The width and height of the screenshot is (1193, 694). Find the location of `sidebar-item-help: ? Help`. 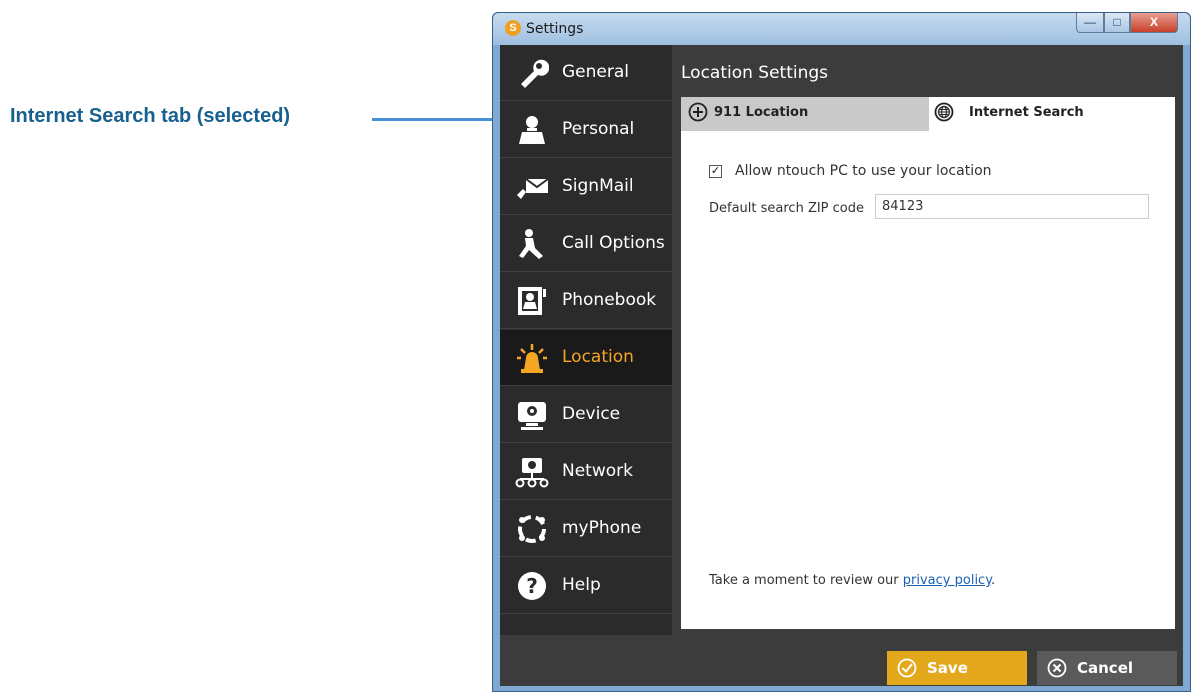

sidebar-item-help: ? Help is located at coordinates (586, 586).